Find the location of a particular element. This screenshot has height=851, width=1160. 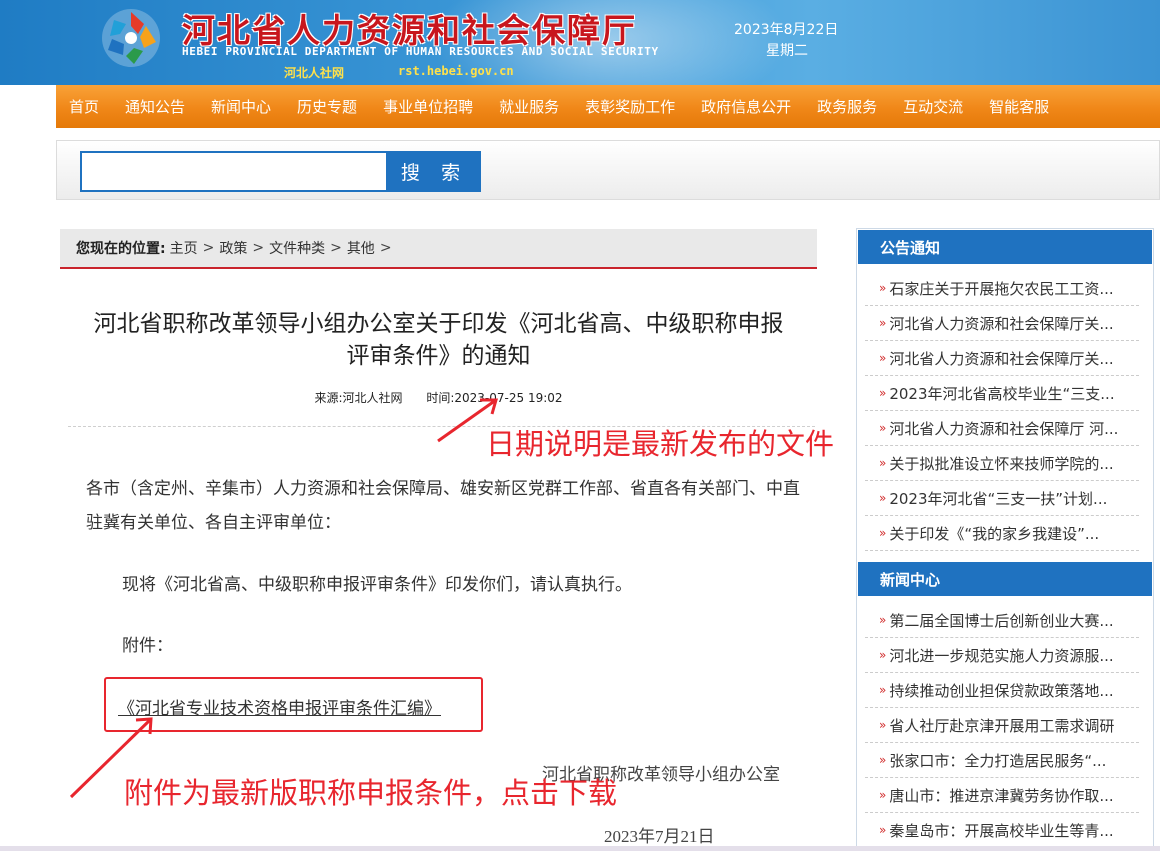

article-paragraph: 现将《河北省高、中级职称申报评审条件》印发你们，请认真执行。 is located at coordinates (377, 584).